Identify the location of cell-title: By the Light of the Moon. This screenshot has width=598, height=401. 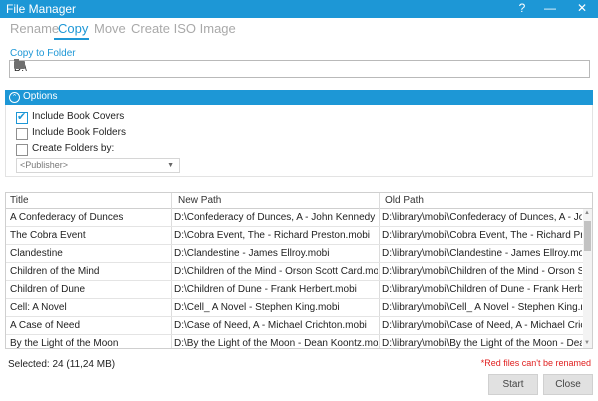
(64, 343).